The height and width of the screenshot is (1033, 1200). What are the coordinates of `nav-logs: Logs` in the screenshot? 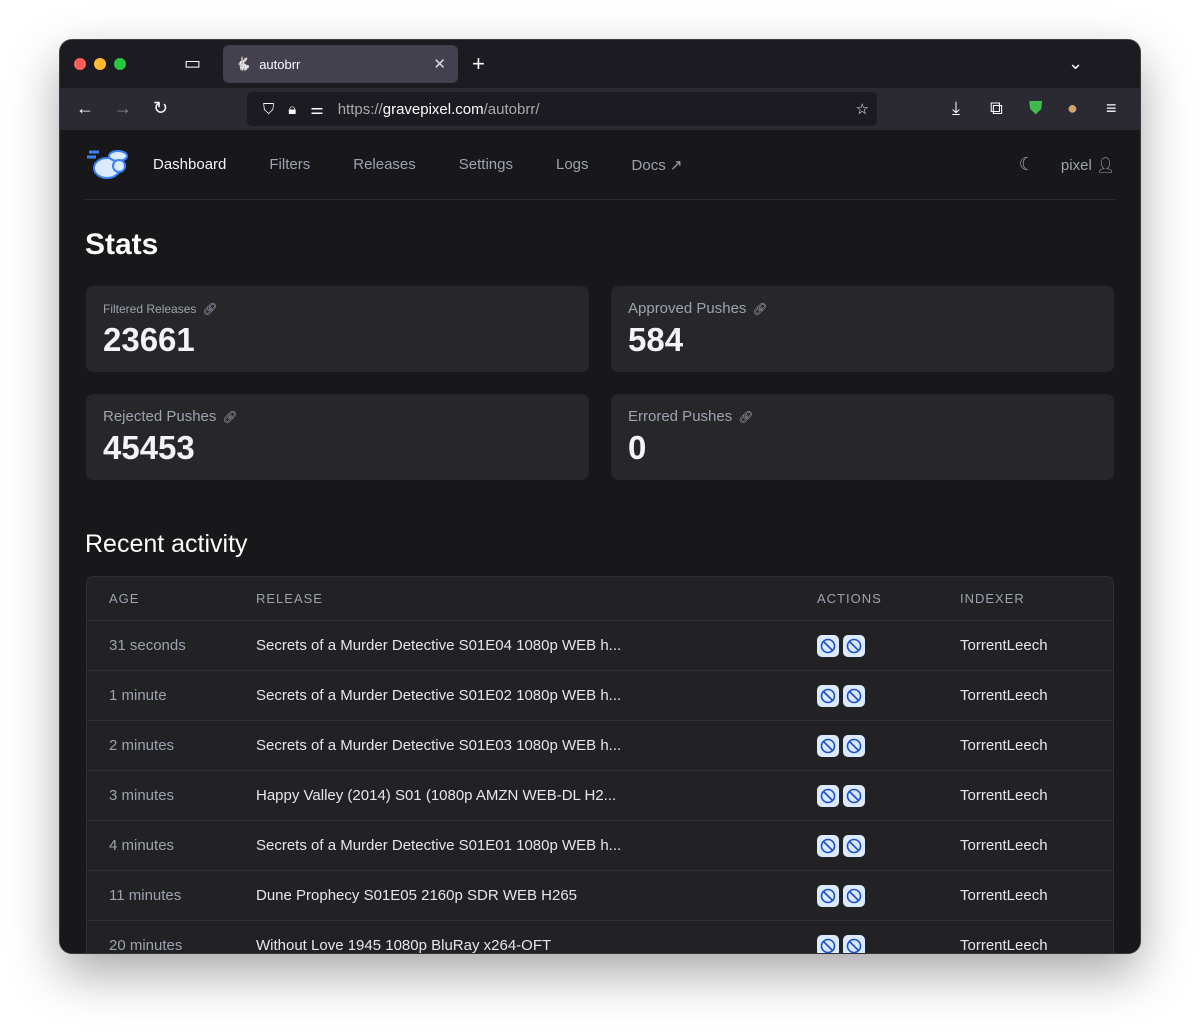 It's located at (572, 164).